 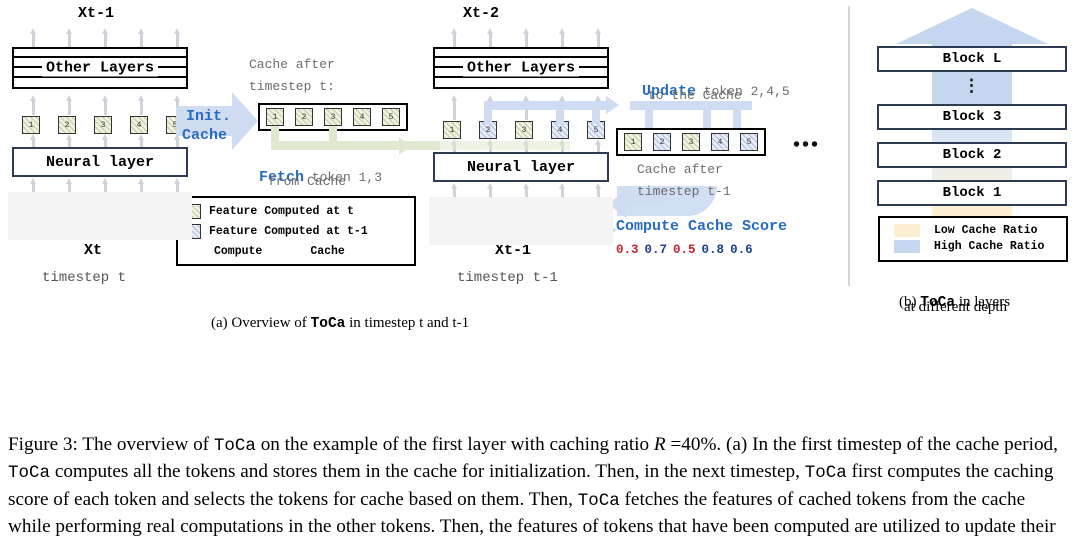 I want to click on block-block-1: Block 1, so click(x=972, y=193).